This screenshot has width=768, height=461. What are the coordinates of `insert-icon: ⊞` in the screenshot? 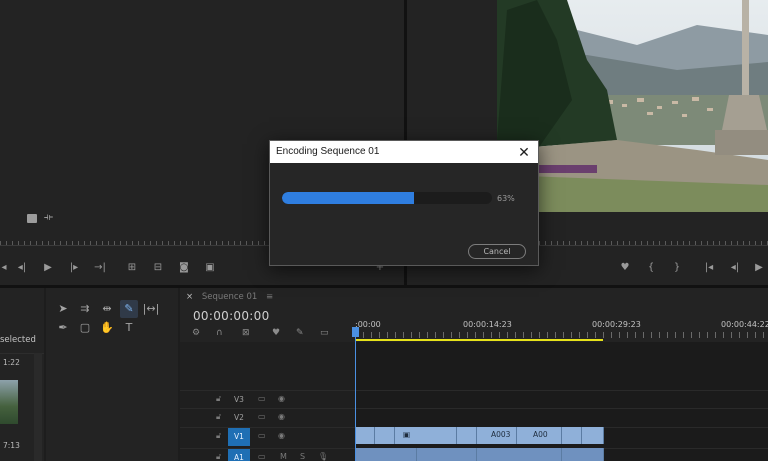 It's located at (132, 268).